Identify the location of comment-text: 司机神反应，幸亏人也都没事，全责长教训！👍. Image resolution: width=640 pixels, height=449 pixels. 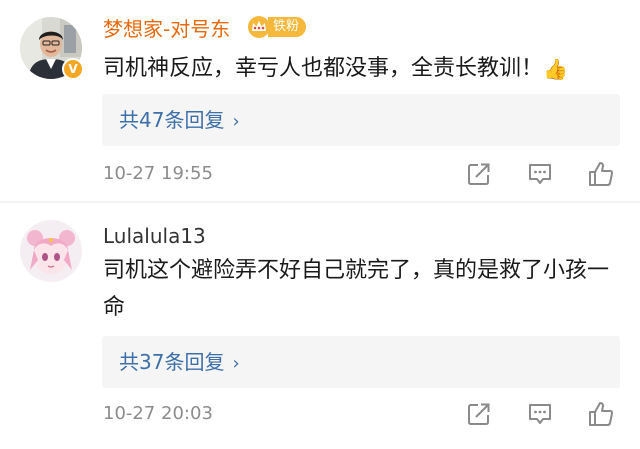
(358, 69).